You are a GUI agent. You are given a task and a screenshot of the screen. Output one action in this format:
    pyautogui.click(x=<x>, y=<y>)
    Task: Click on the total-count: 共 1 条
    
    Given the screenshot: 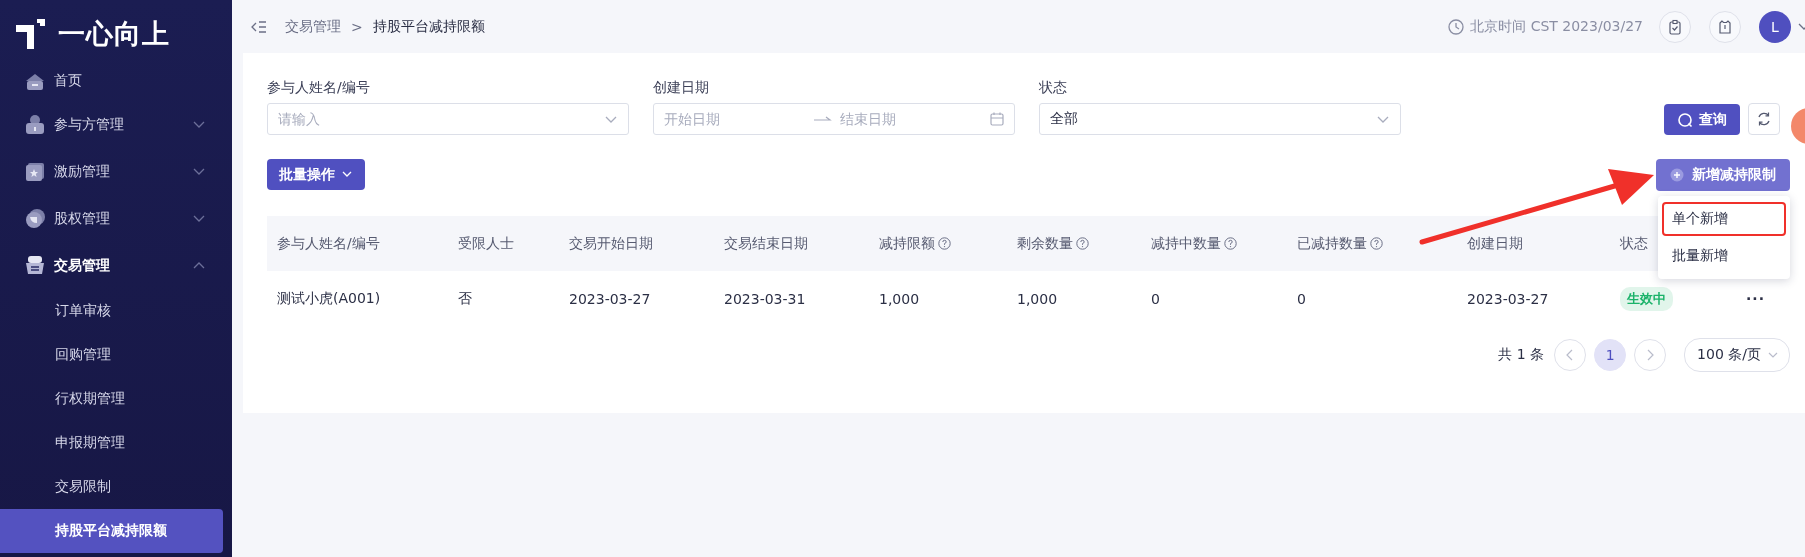 What is the action you would take?
    pyautogui.click(x=1521, y=355)
    